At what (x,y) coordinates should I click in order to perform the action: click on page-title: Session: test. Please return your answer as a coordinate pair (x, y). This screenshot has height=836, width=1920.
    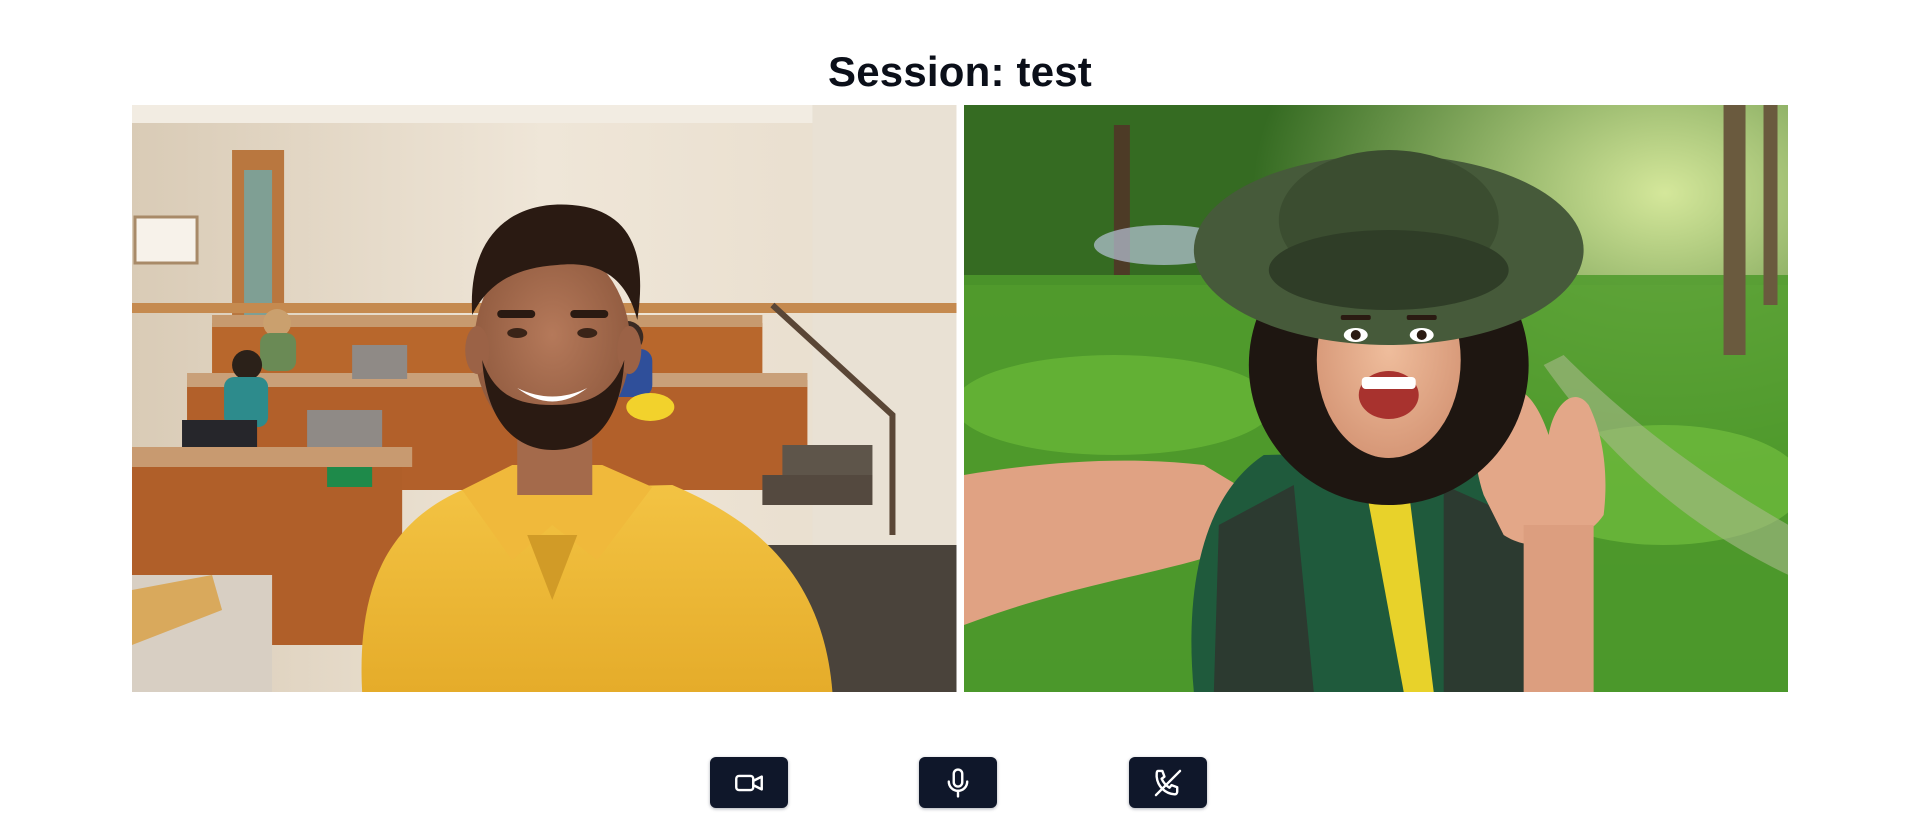
    Looking at the image, I should click on (959, 72).